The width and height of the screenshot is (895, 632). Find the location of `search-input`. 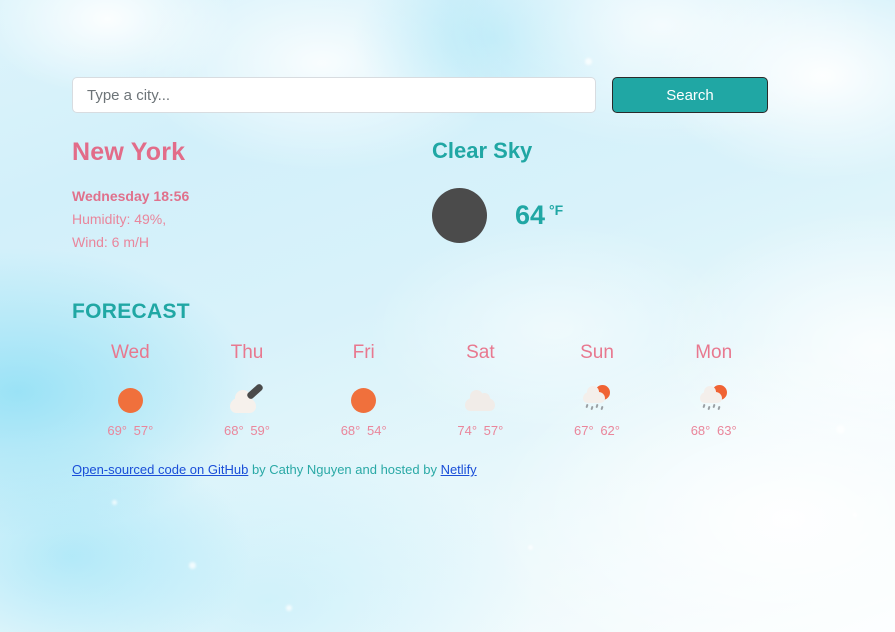

search-input is located at coordinates (334, 95).